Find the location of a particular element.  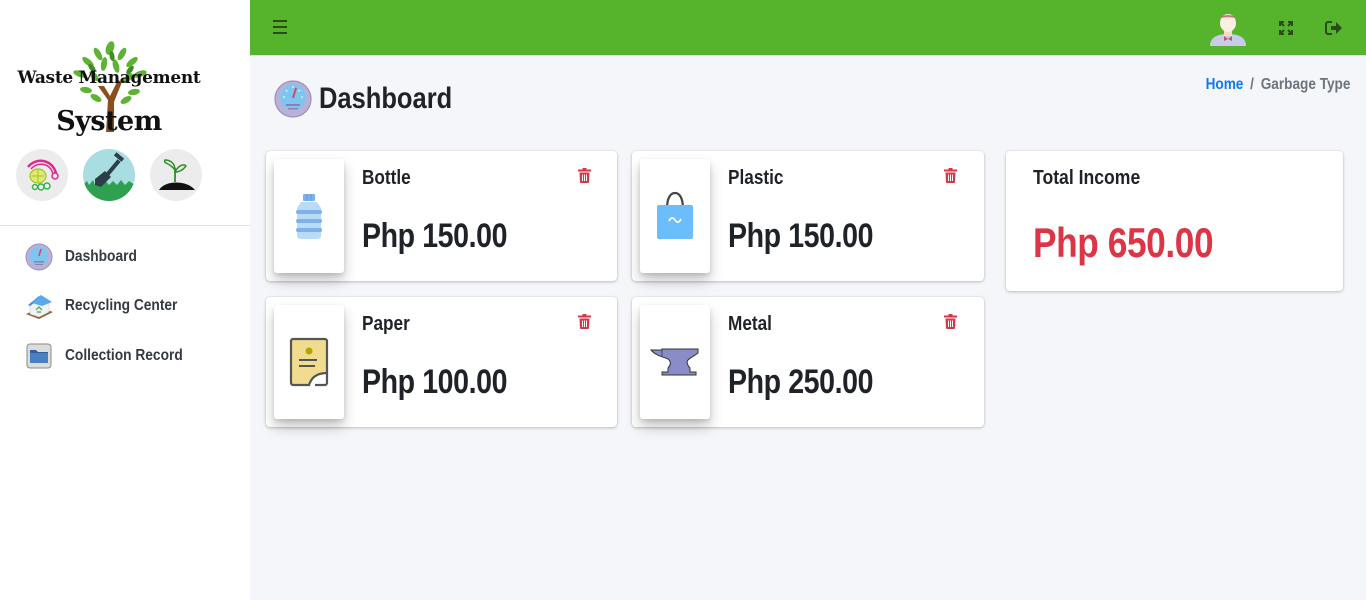

hamburger-icon is located at coordinates (280, 28).